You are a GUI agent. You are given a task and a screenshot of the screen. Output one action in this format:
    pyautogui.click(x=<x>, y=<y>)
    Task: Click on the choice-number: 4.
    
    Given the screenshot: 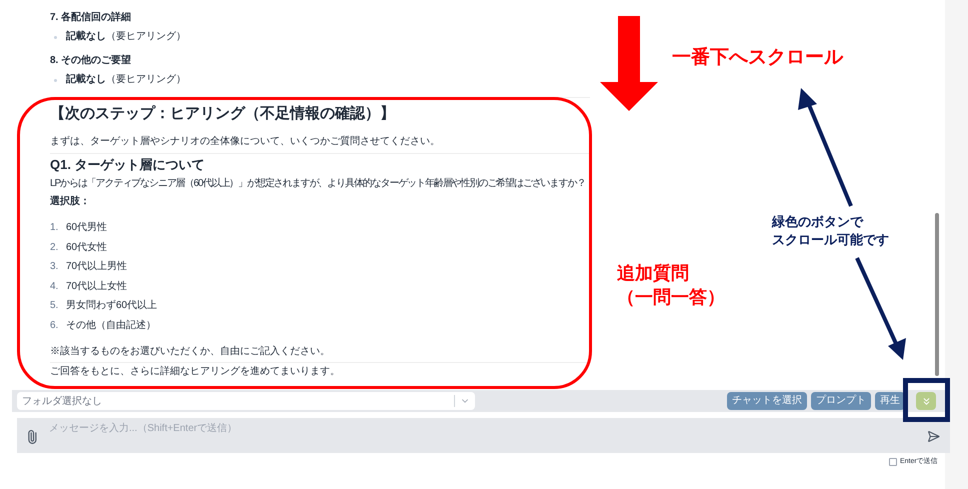 What is the action you would take?
    pyautogui.click(x=55, y=287)
    